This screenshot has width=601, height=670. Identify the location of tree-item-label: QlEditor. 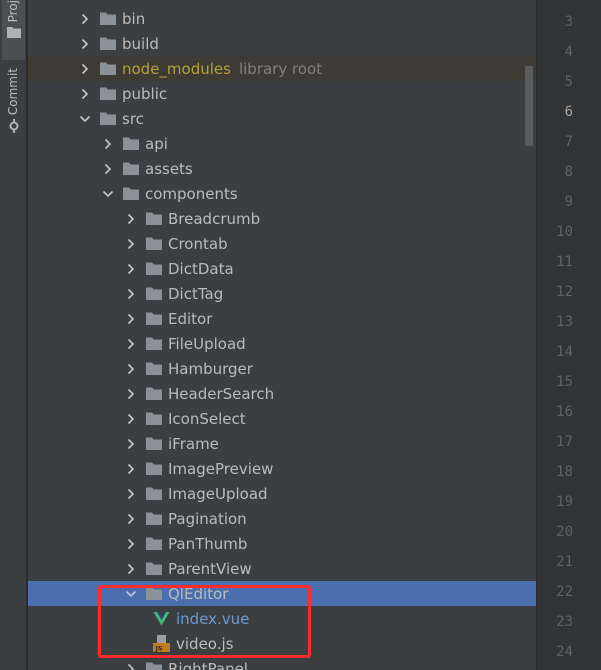
(198, 593).